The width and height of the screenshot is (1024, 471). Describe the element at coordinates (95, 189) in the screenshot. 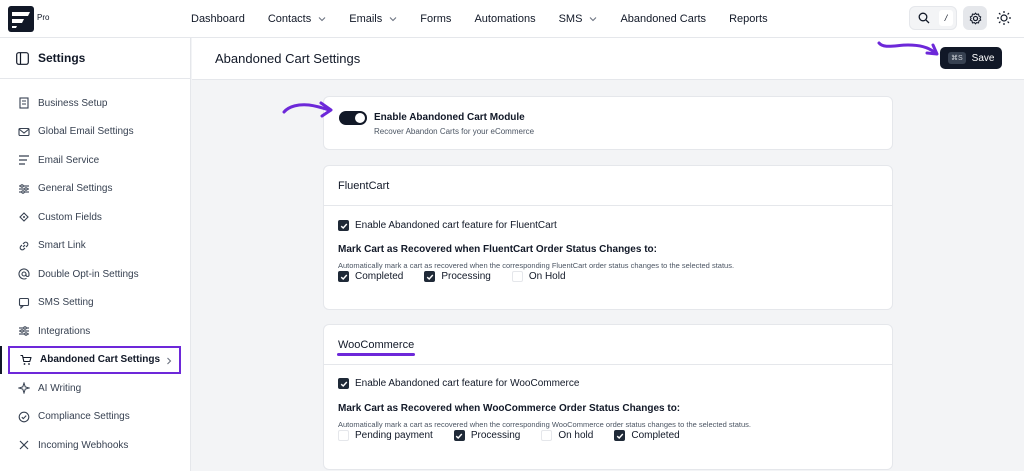

I see `sidebar-item-general-settings: General Settings` at that location.